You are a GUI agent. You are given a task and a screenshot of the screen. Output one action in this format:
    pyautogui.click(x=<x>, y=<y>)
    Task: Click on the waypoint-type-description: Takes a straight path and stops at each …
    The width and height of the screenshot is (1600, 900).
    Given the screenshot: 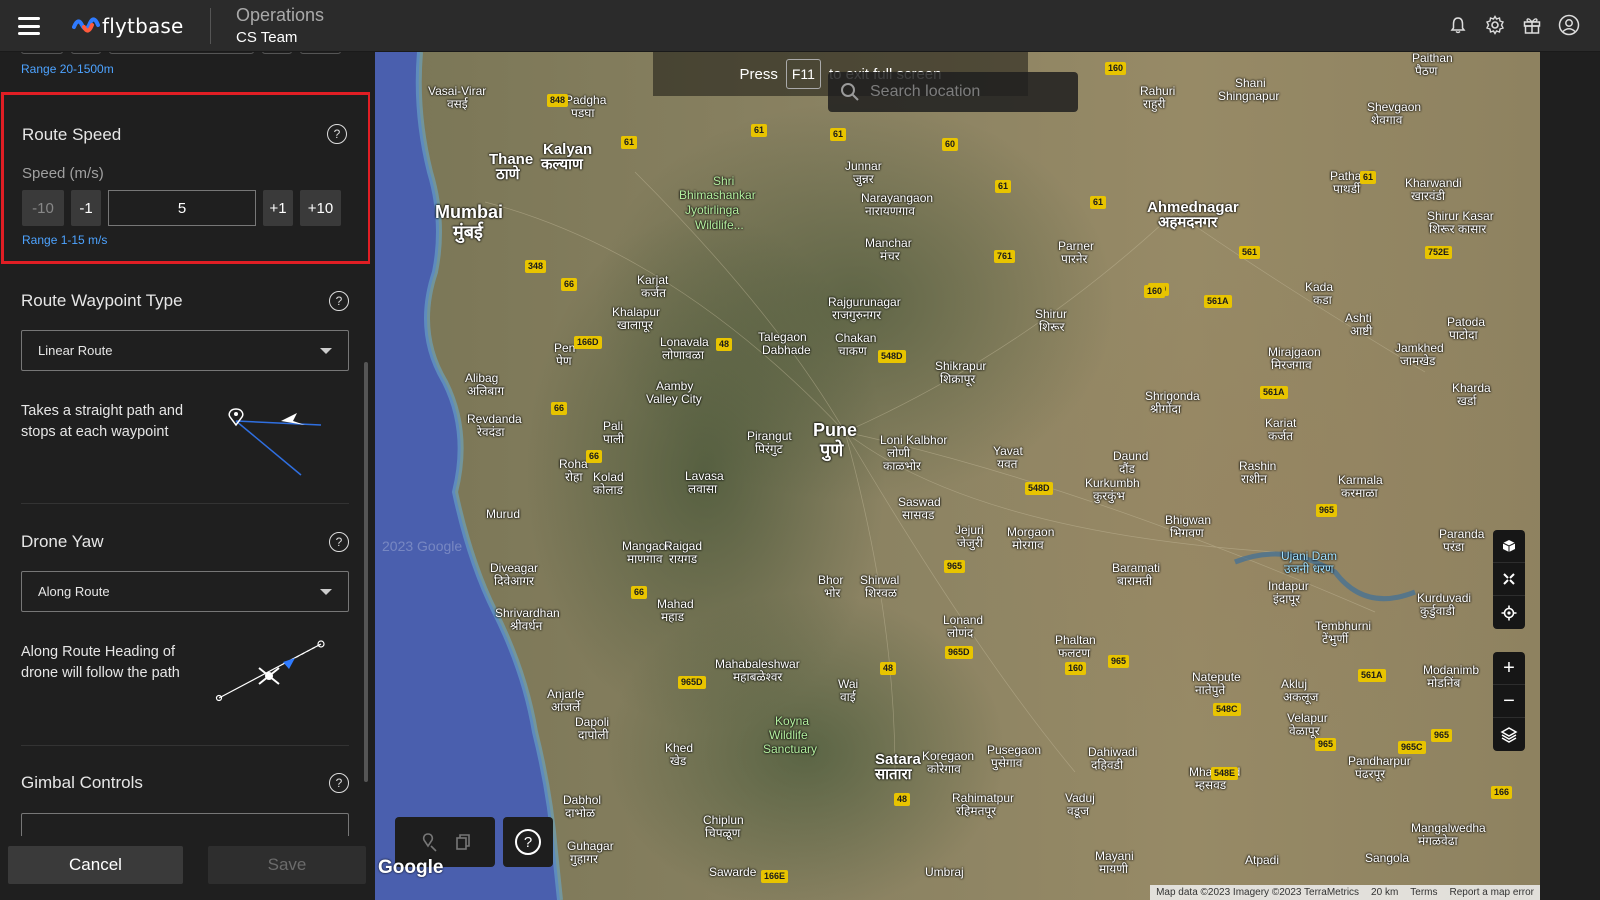 What is the action you would take?
    pyautogui.click(x=102, y=421)
    